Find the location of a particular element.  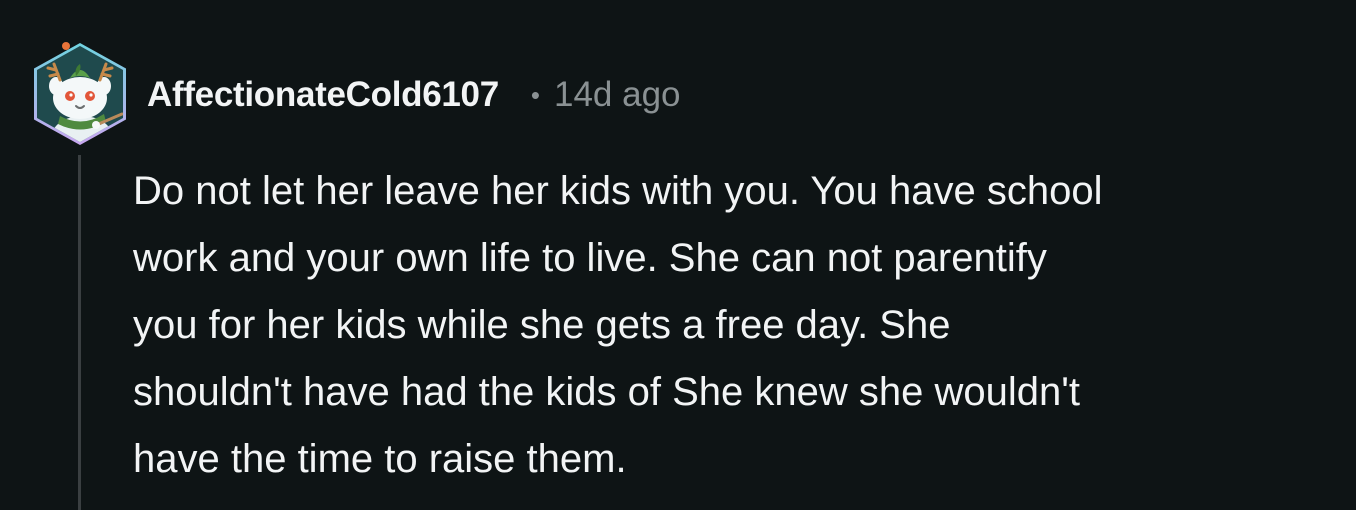

comment-header: AffectionateCold6107 • 14d ago is located at coordinates (414, 95).